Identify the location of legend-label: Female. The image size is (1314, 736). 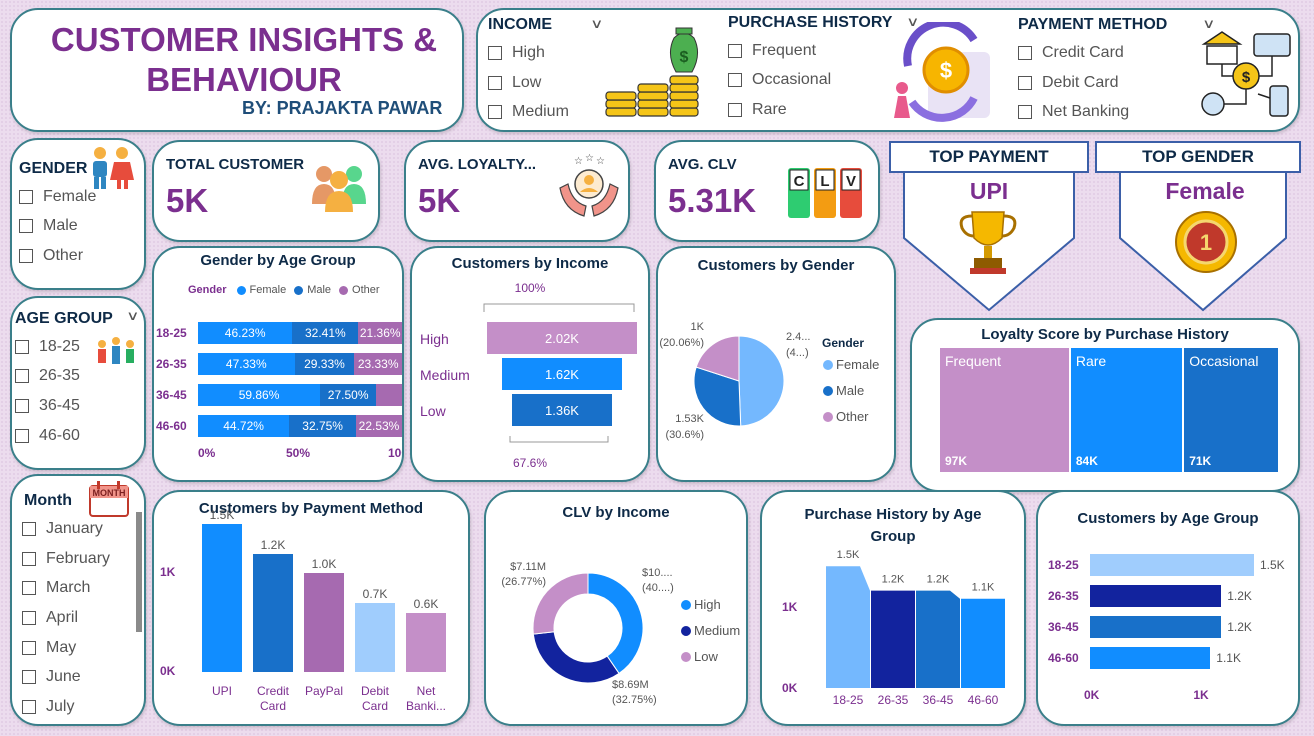
(857, 364).